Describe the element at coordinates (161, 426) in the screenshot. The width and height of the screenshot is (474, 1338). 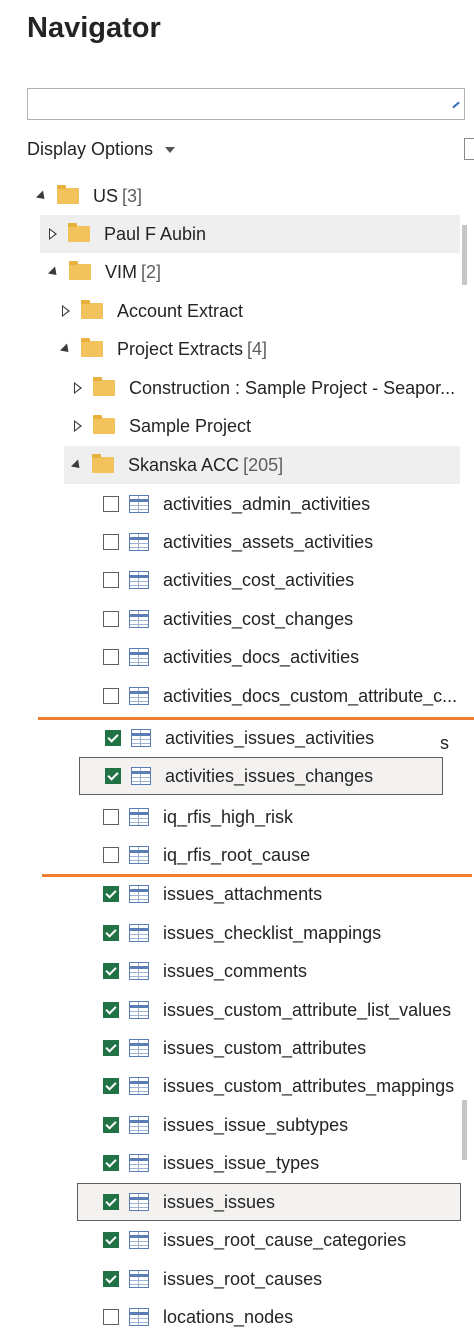
I see `tree-node-sample-project: Sample Project` at that location.